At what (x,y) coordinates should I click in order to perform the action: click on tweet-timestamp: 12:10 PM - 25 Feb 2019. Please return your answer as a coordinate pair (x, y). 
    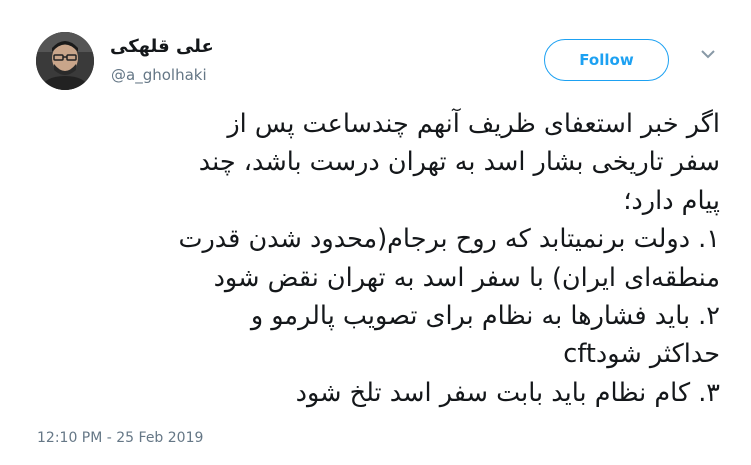
    Looking at the image, I should click on (120, 438).